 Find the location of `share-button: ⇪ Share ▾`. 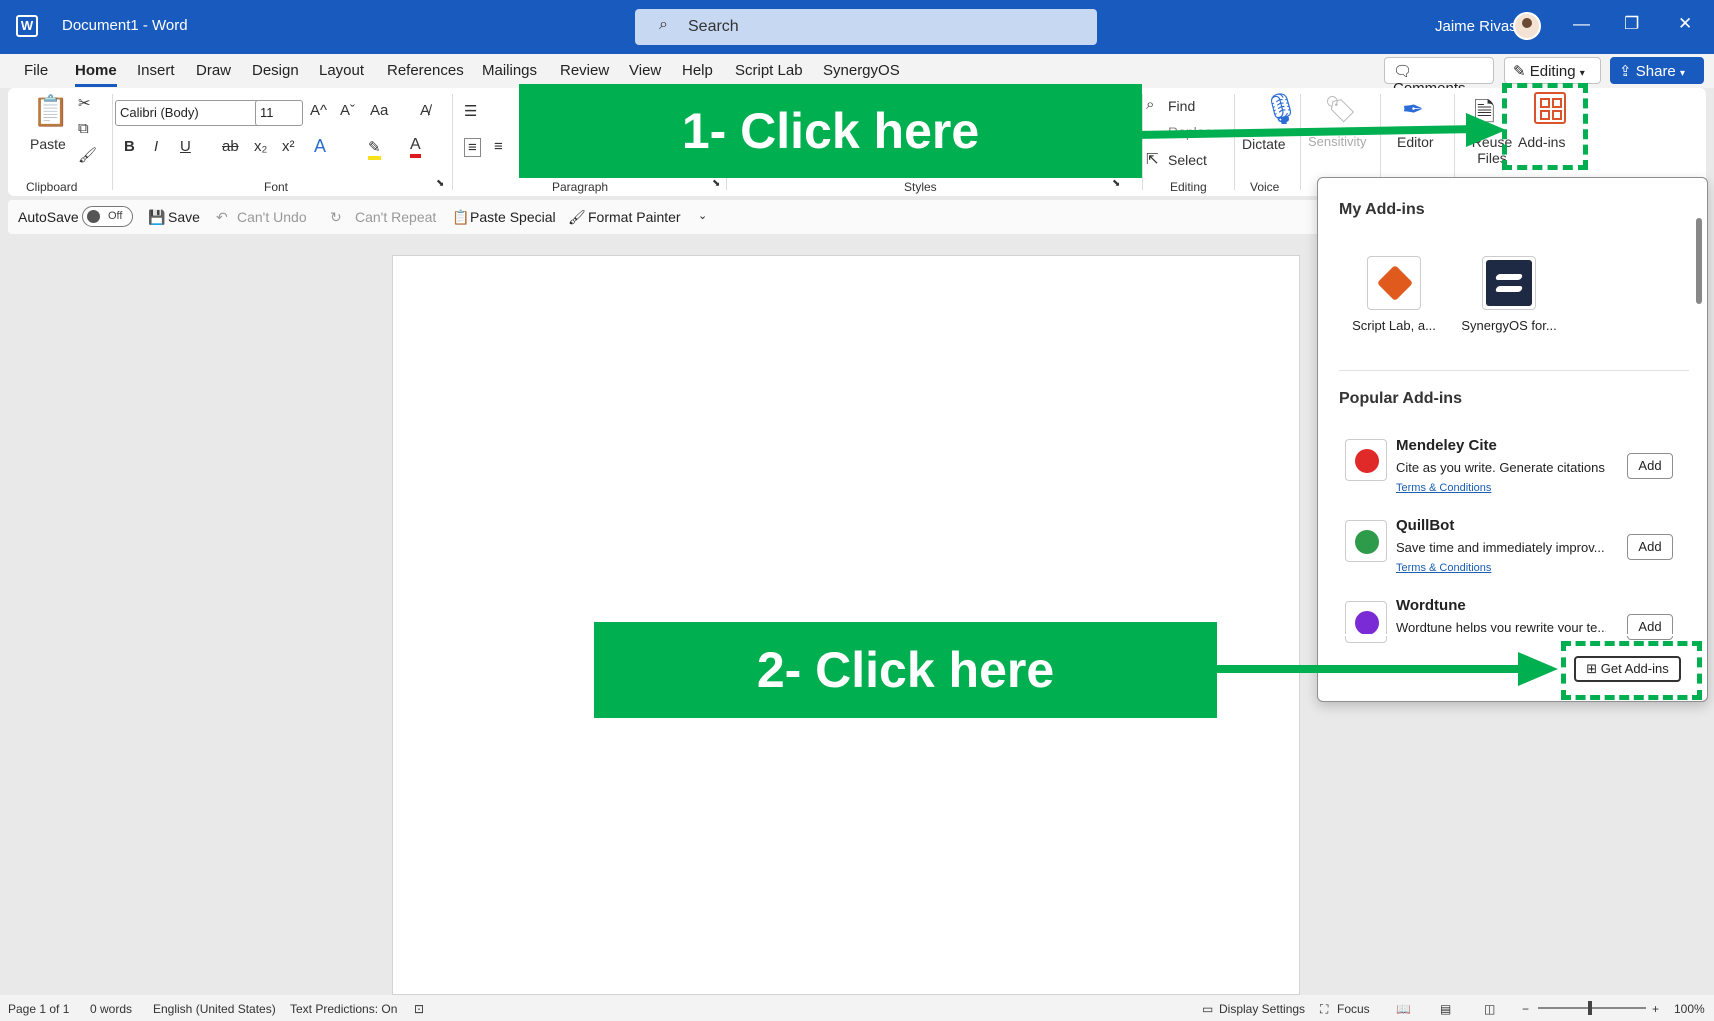

share-button: ⇪ Share ▾ is located at coordinates (1657, 70).